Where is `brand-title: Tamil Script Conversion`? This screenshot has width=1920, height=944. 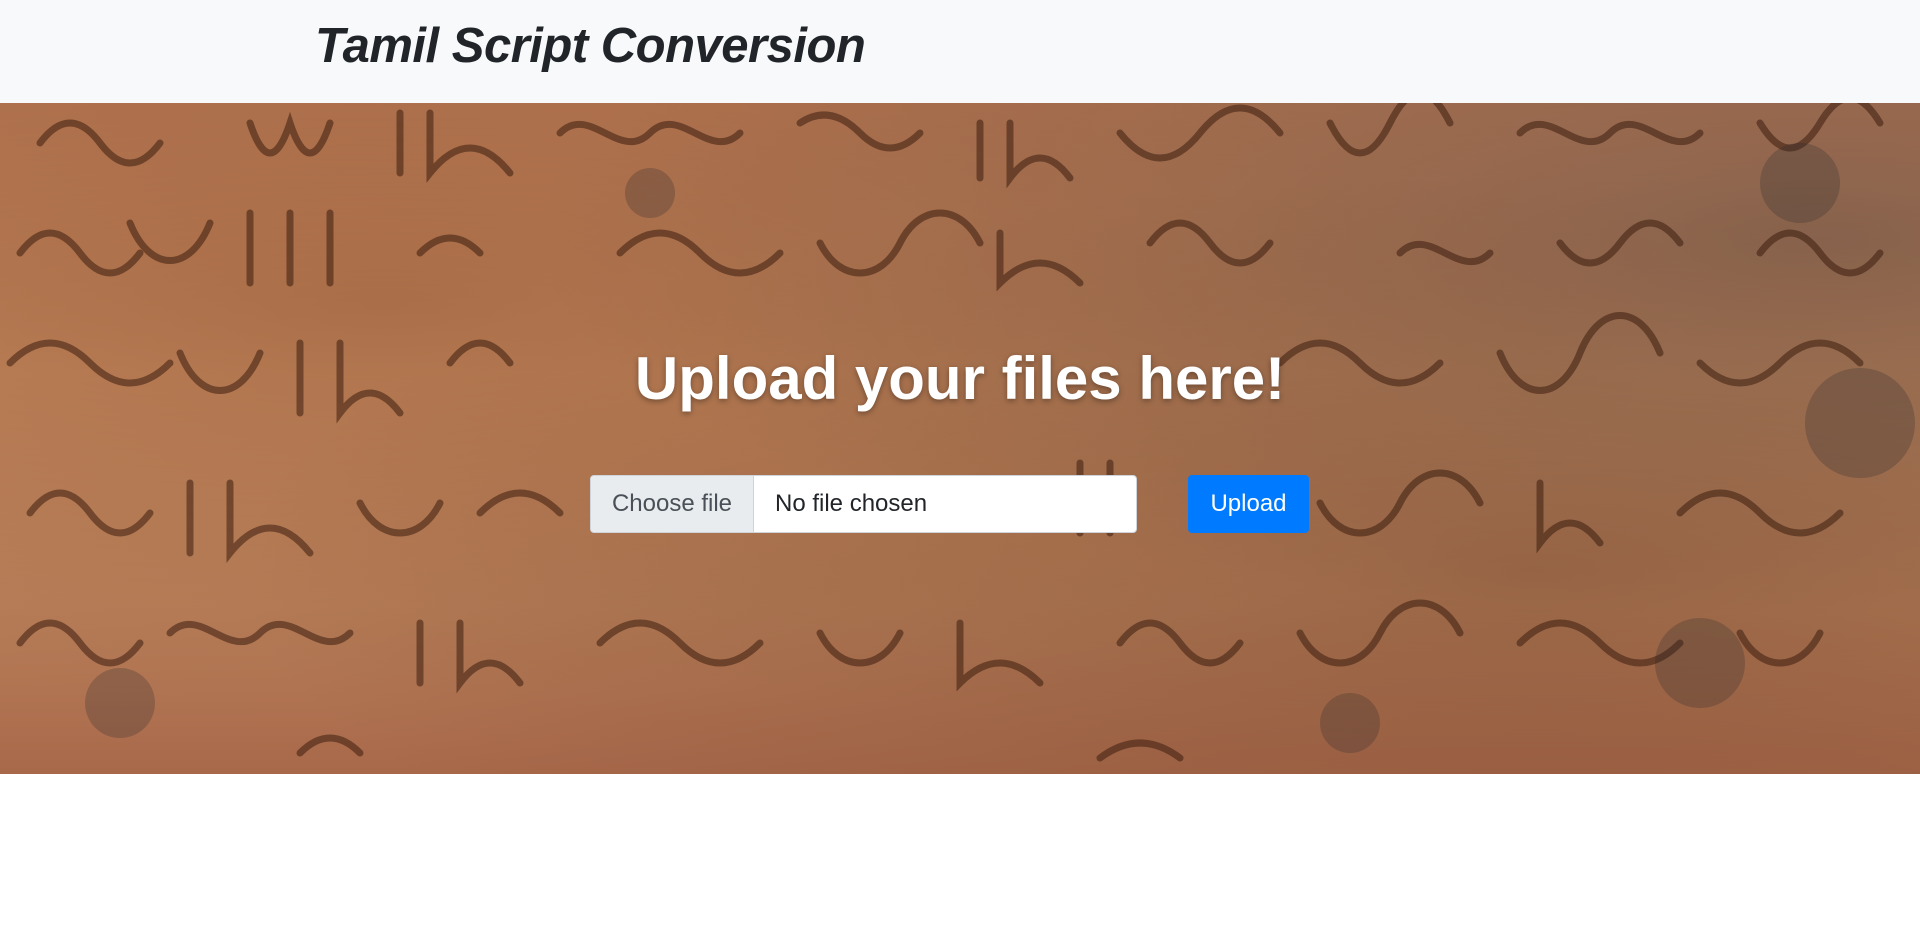 brand-title: Tamil Script Conversion is located at coordinates (590, 46).